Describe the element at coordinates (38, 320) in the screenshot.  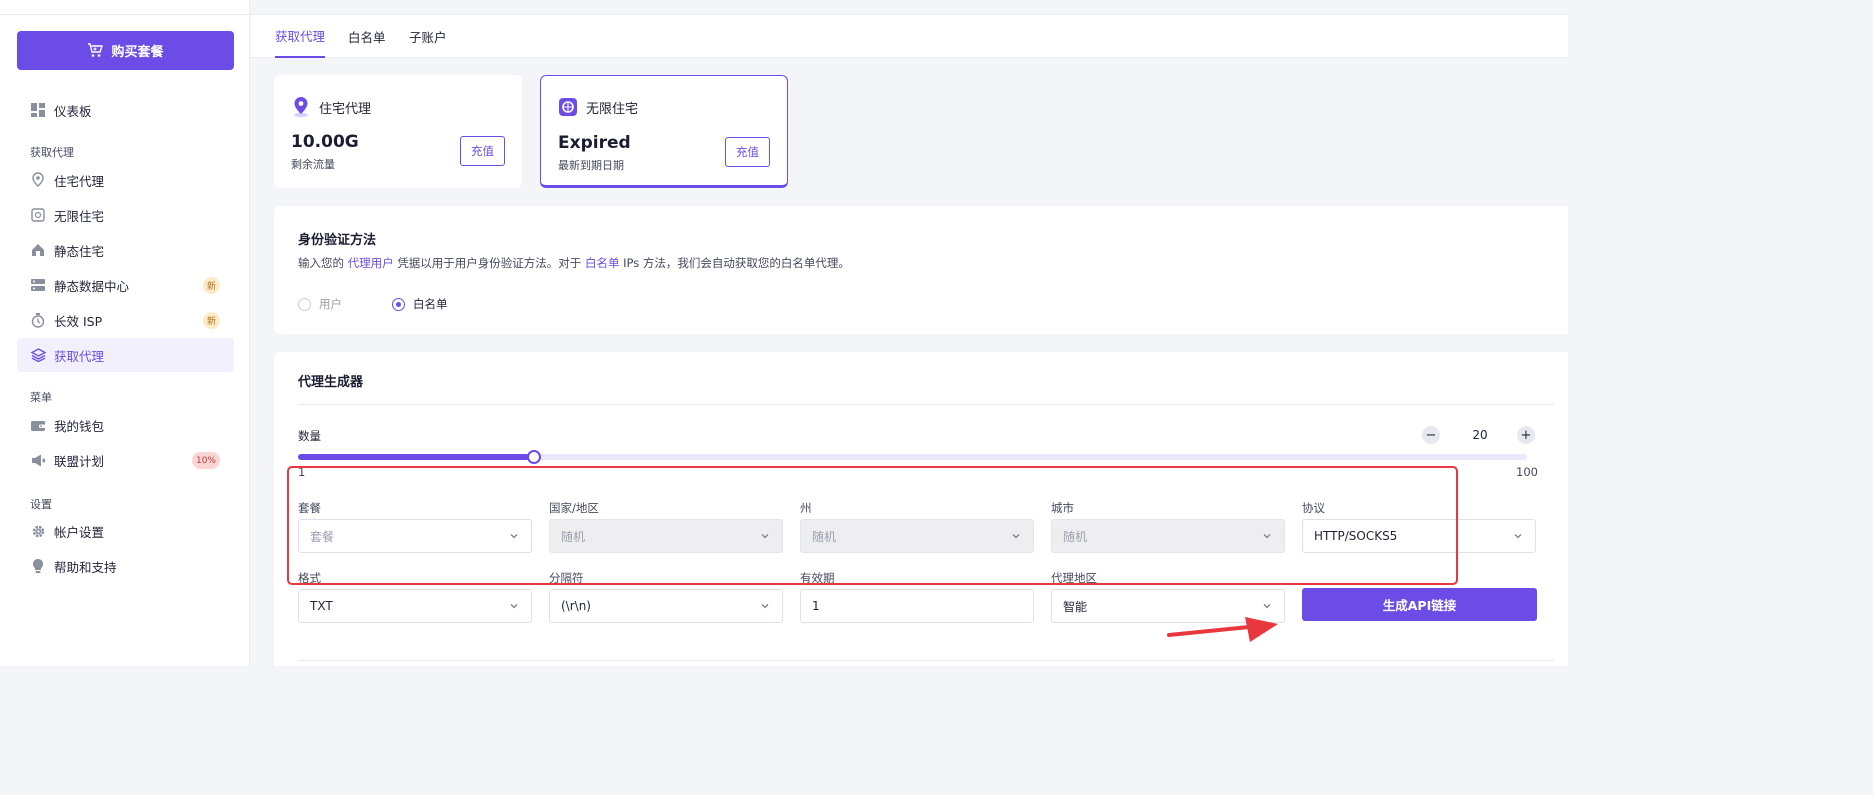
I see `stopwatch-icon` at that location.